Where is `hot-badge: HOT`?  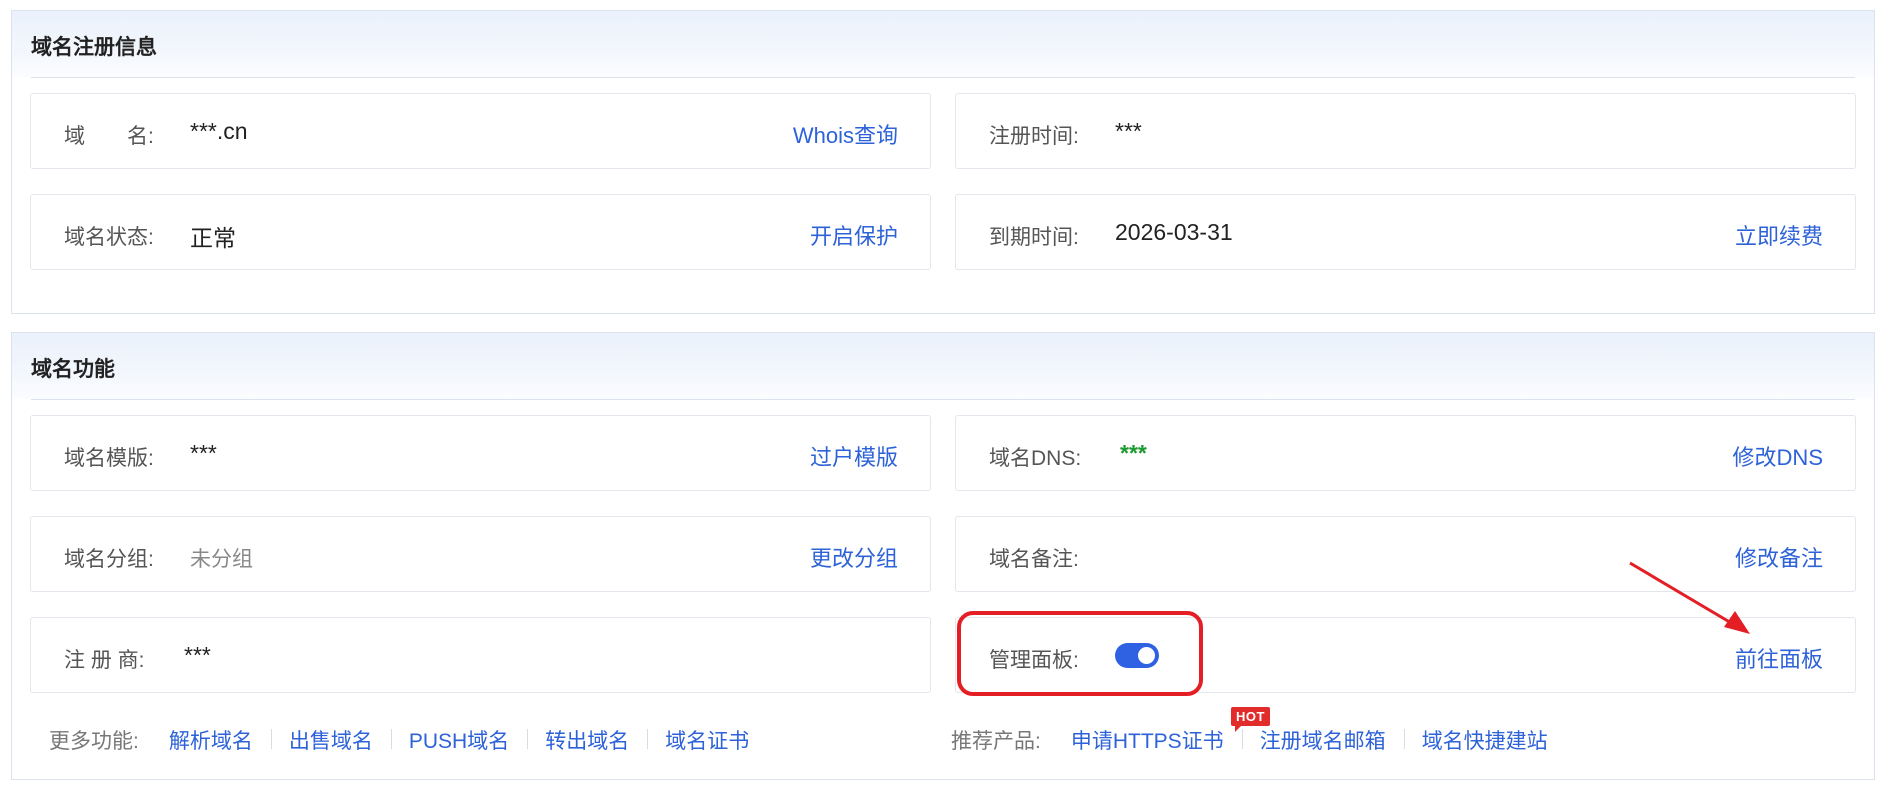 hot-badge: HOT is located at coordinates (1250, 719).